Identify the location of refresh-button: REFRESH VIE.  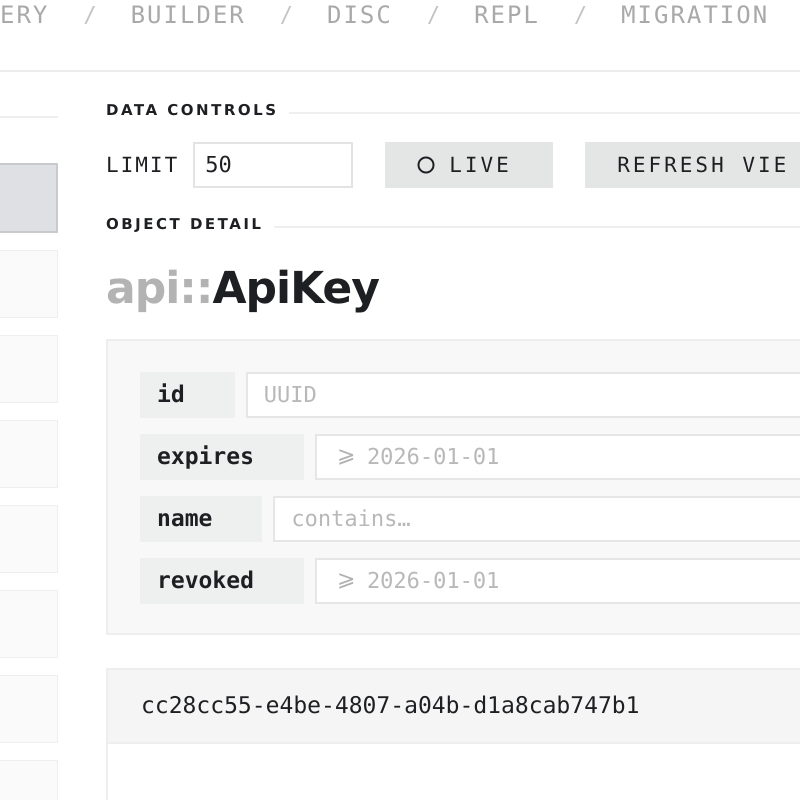
(692, 165).